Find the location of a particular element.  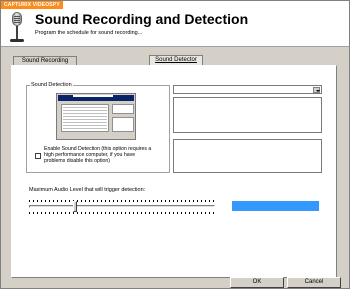

sound-detection-preview-image is located at coordinates (96, 116).